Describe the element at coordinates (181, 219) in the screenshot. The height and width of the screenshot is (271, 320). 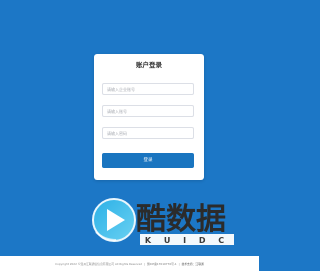
I see `brand-text: 酷数据` at that location.